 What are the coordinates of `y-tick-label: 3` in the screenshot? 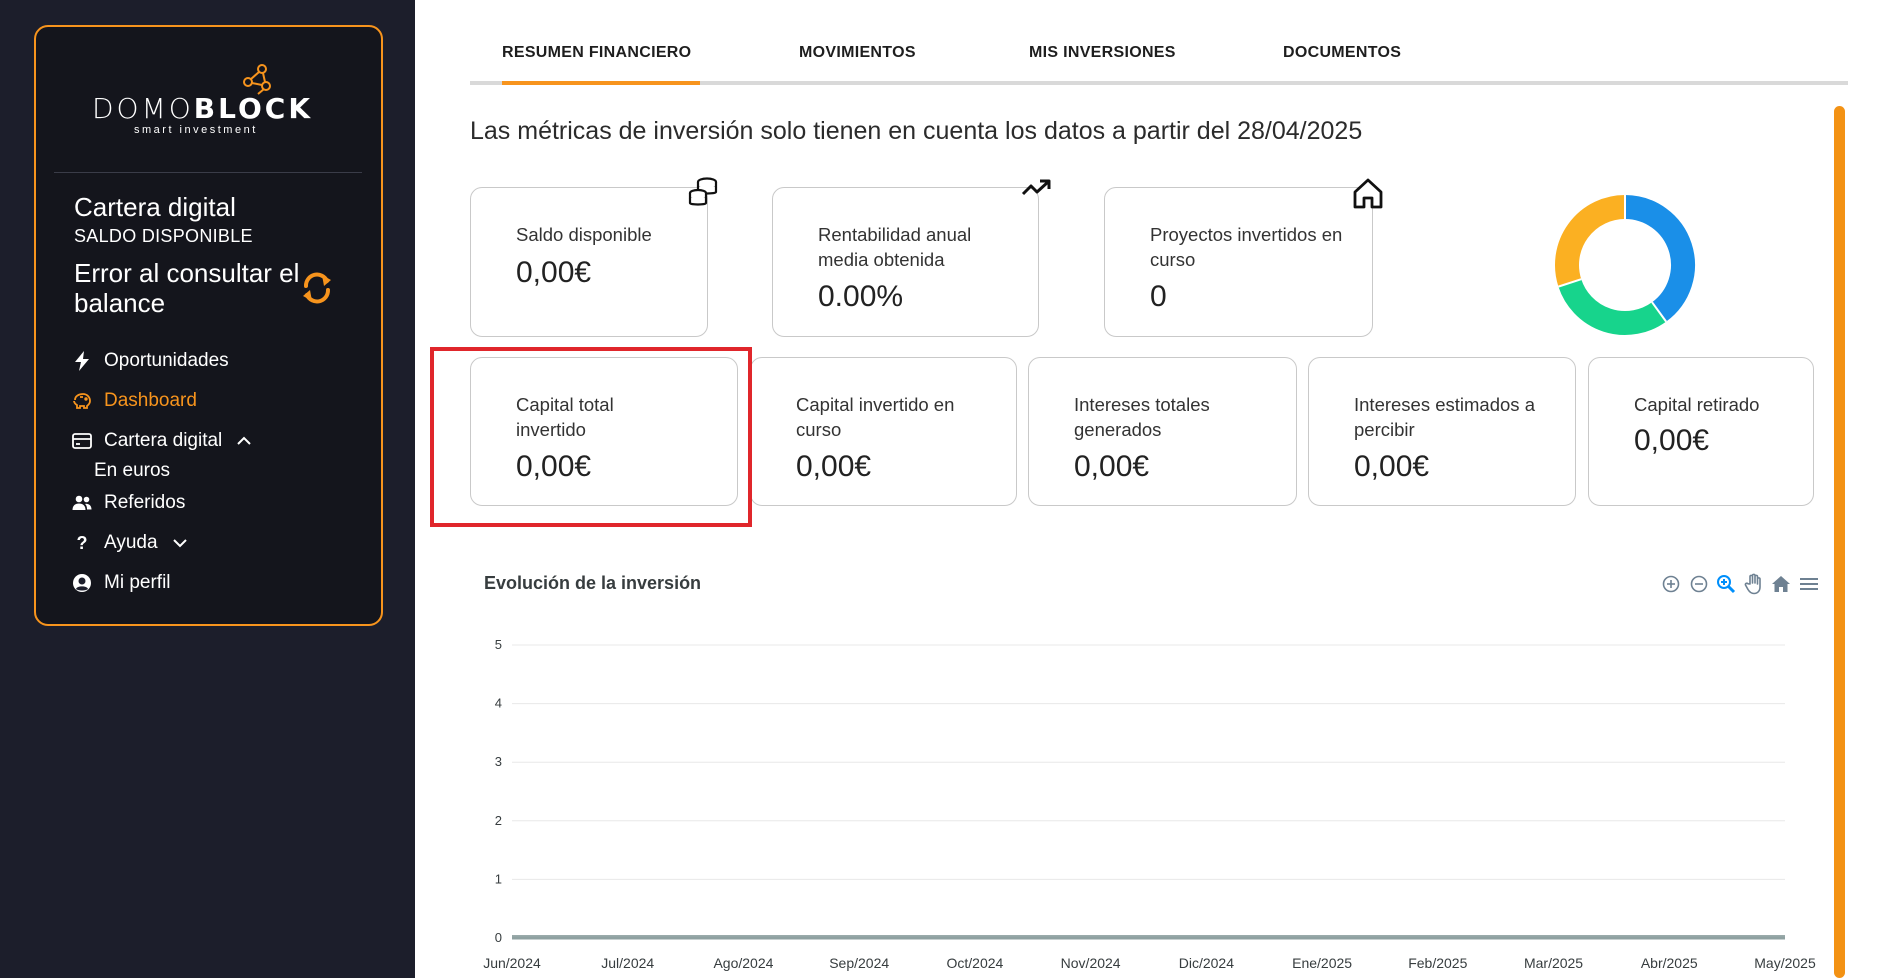 It's located at (498, 761).